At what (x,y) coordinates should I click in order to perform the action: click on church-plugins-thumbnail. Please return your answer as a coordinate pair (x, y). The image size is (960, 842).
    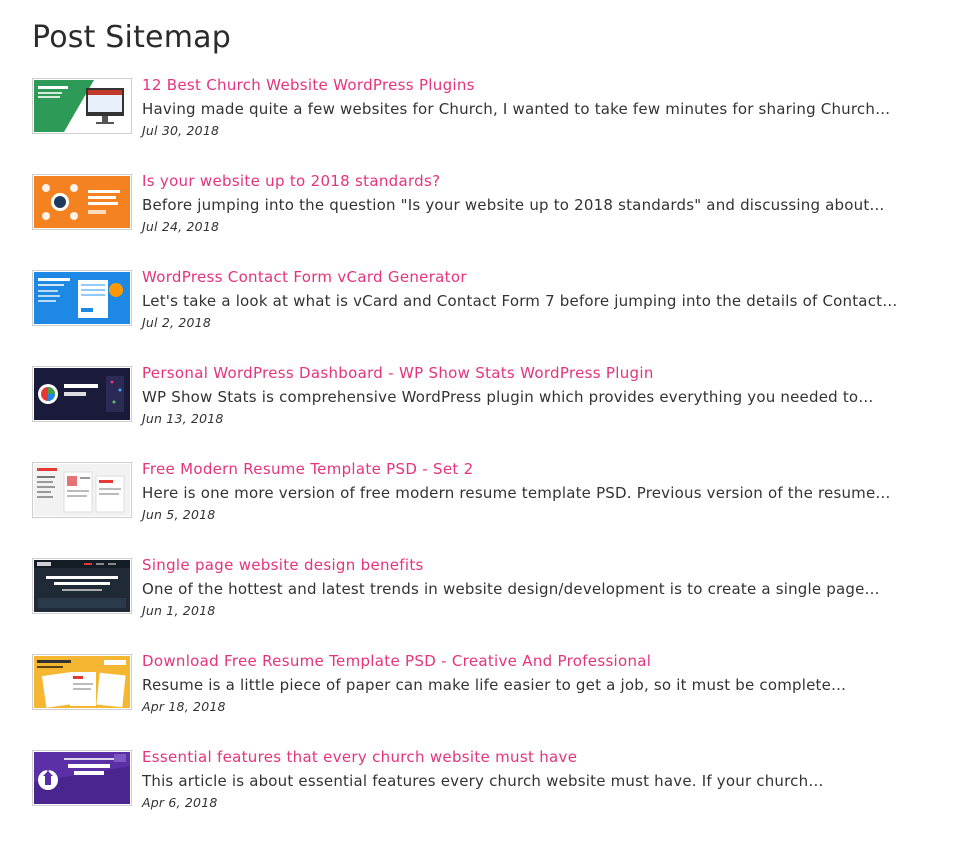
    Looking at the image, I should click on (82, 106).